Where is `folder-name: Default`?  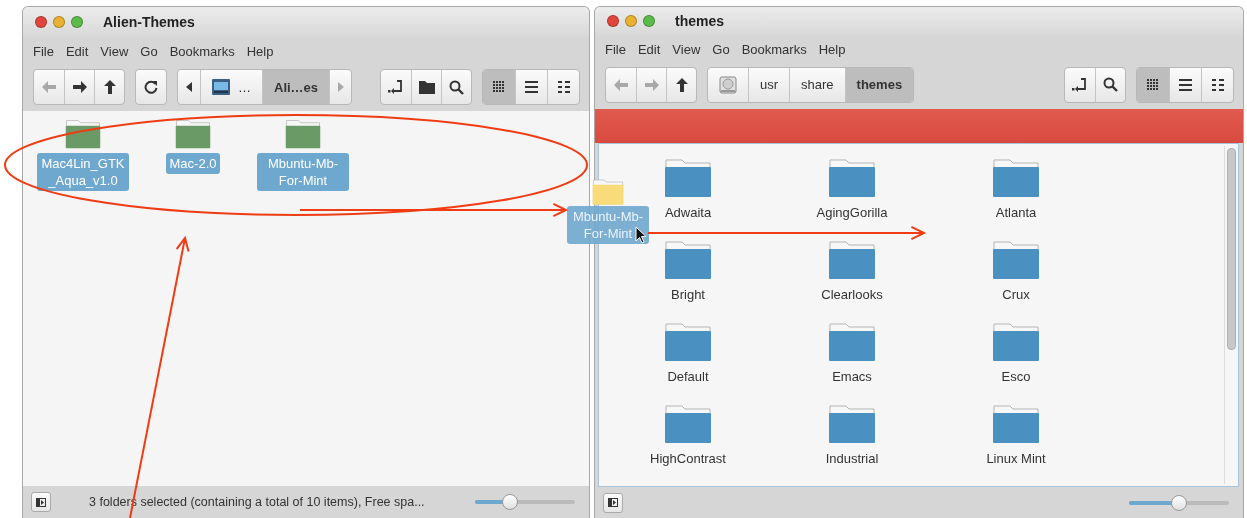
folder-name: Default is located at coordinates (688, 377).